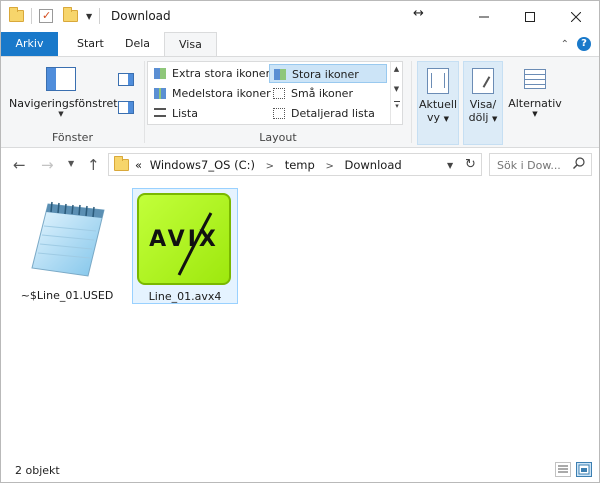 The image size is (600, 483). I want to click on search-icon, so click(579, 164).